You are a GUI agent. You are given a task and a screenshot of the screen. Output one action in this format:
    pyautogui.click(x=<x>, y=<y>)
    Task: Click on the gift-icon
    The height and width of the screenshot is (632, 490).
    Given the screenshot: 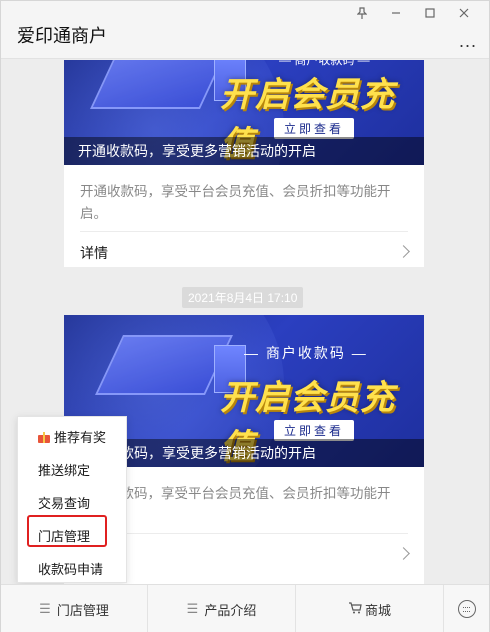 What is the action you would take?
    pyautogui.click(x=44, y=437)
    